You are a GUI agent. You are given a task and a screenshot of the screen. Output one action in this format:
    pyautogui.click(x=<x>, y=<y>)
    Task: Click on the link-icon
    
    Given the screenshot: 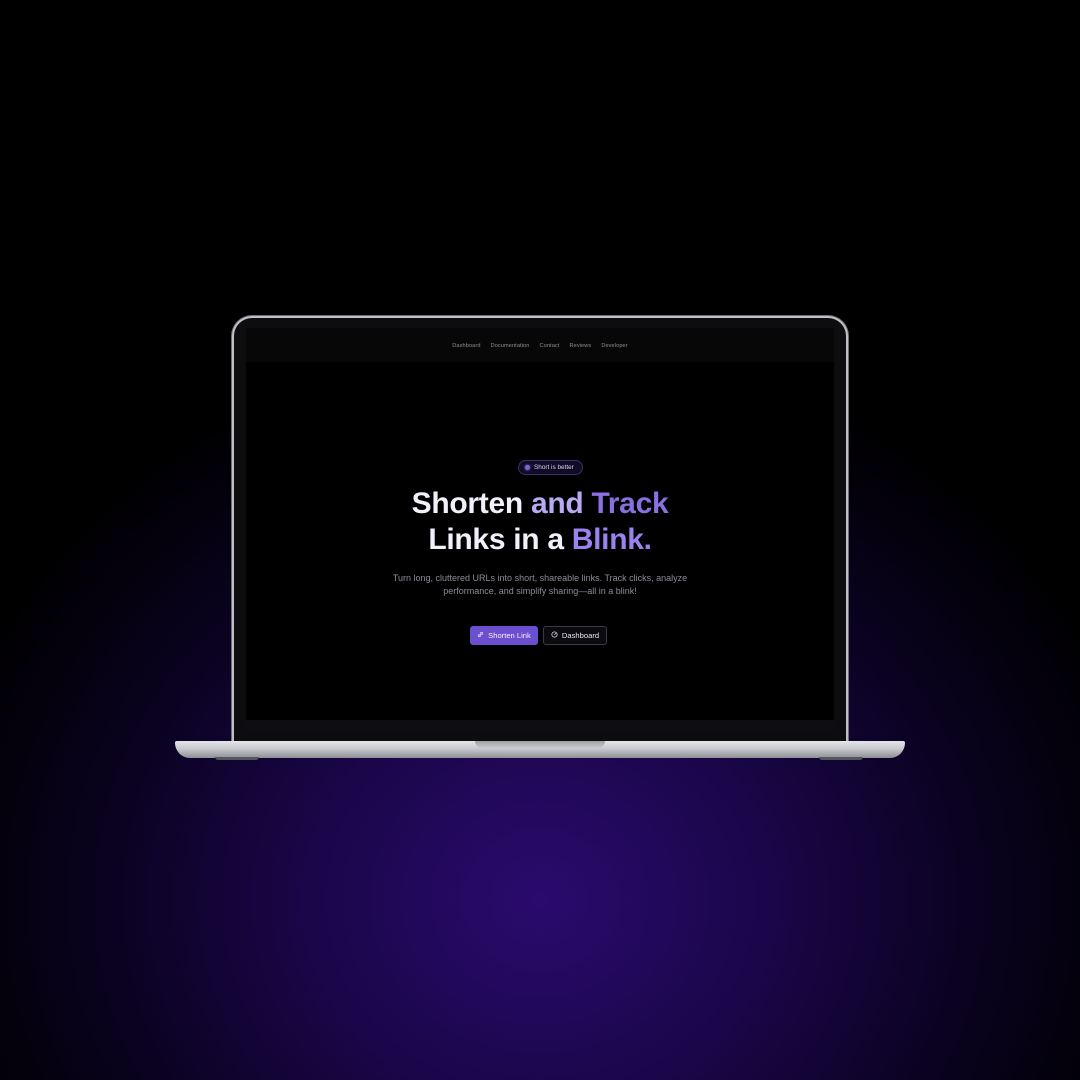 What is the action you would take?
    pyautogui.click(x=480, y=635)
    